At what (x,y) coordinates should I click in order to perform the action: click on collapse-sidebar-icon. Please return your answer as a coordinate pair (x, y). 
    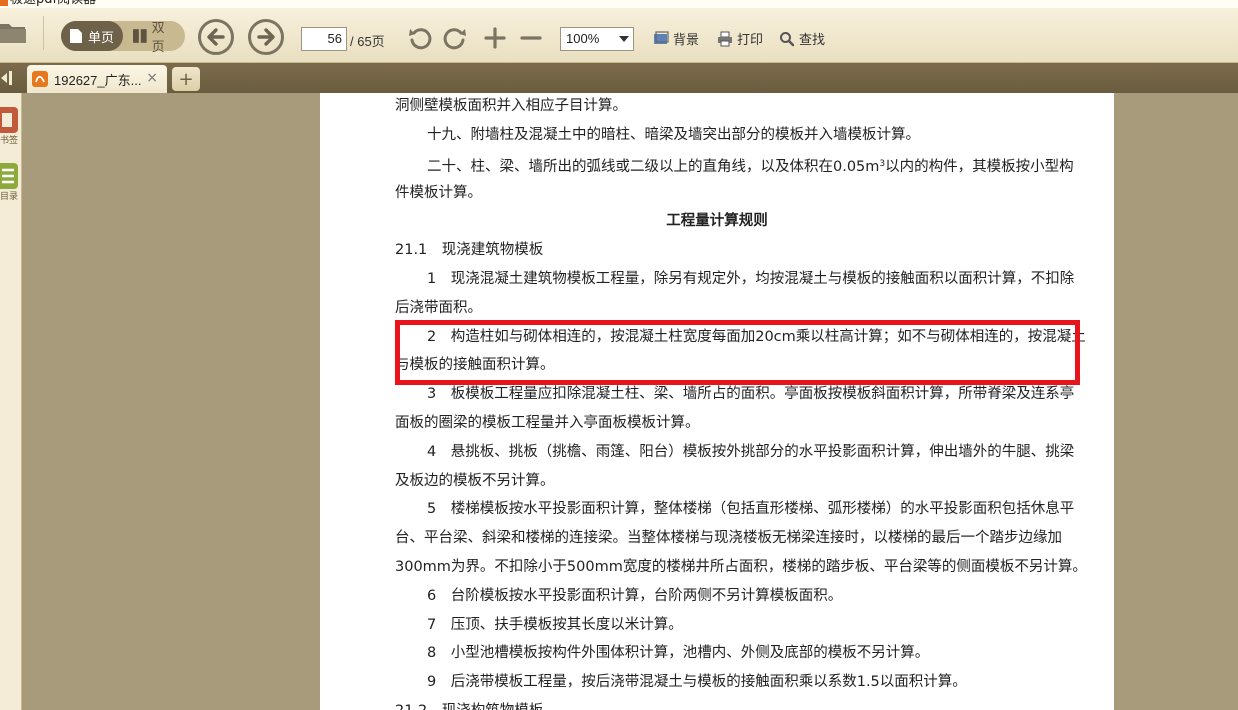
    Looking at the image, I should click on (7, 78).